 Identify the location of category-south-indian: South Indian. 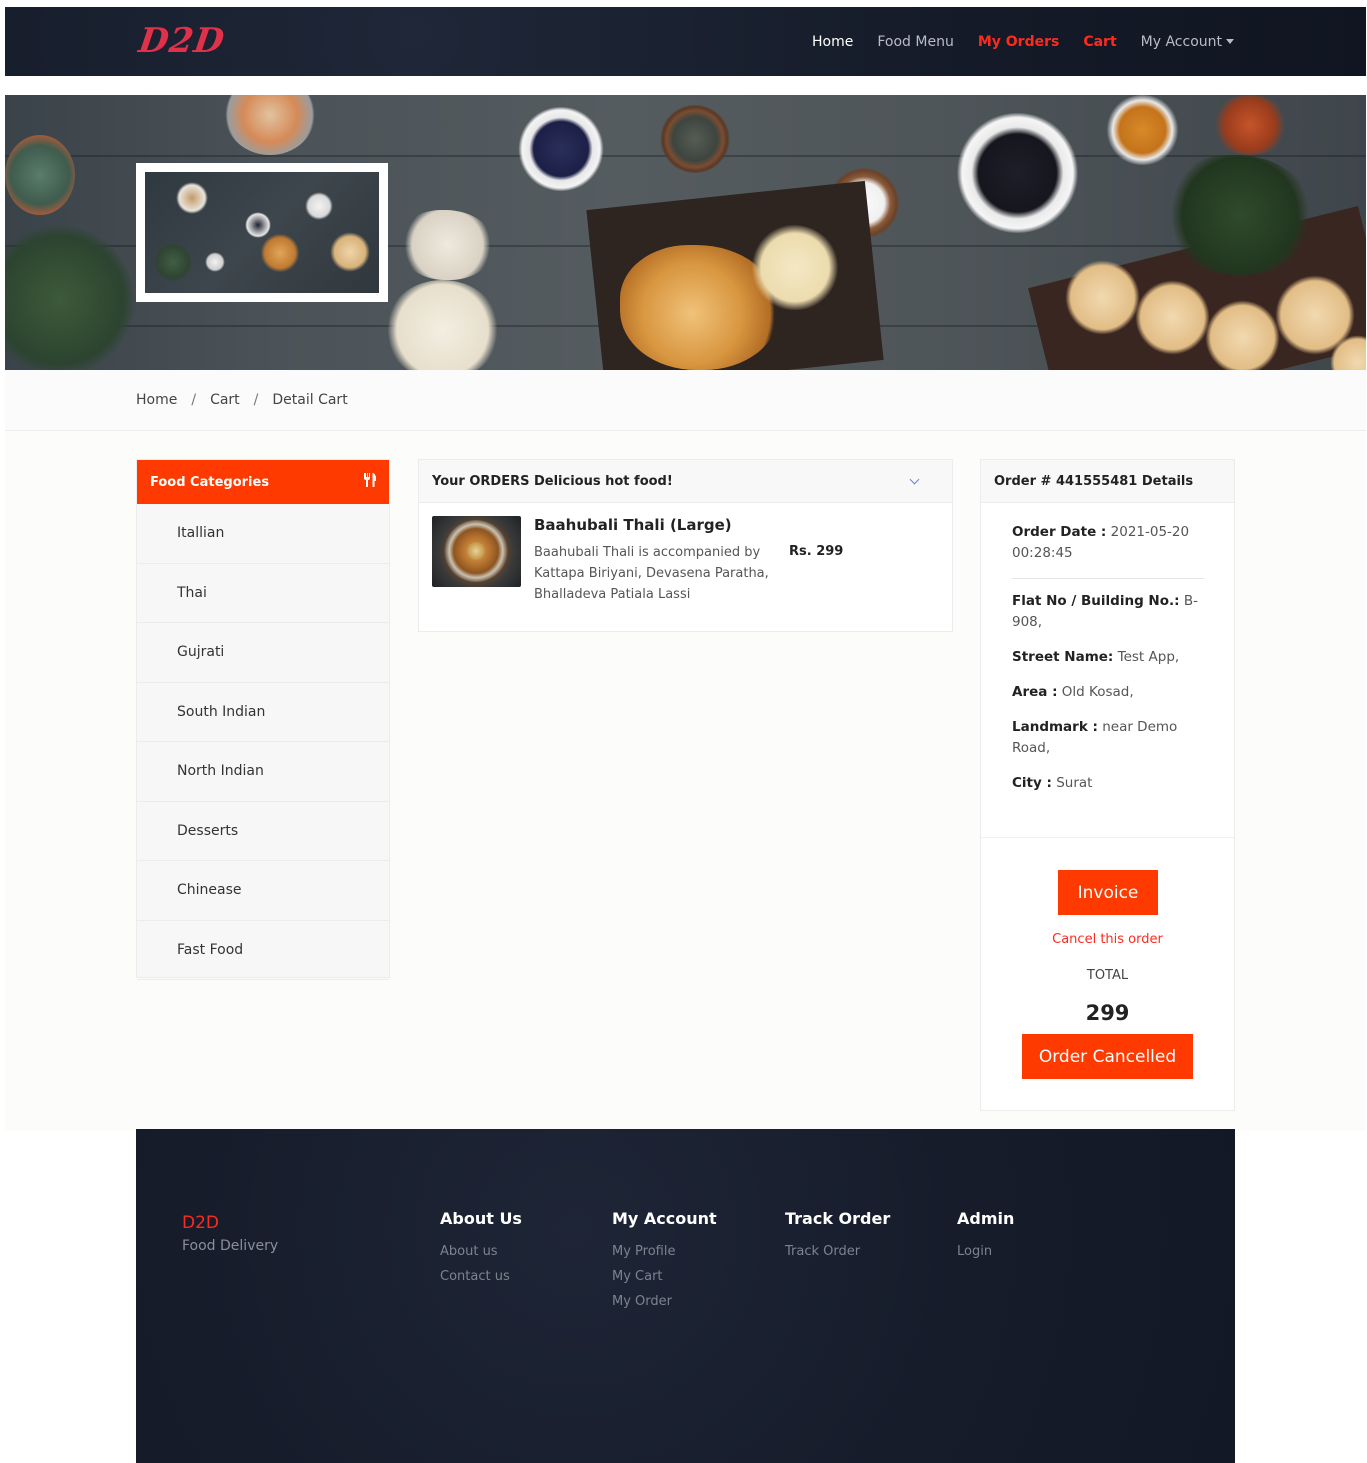
(263, 712).